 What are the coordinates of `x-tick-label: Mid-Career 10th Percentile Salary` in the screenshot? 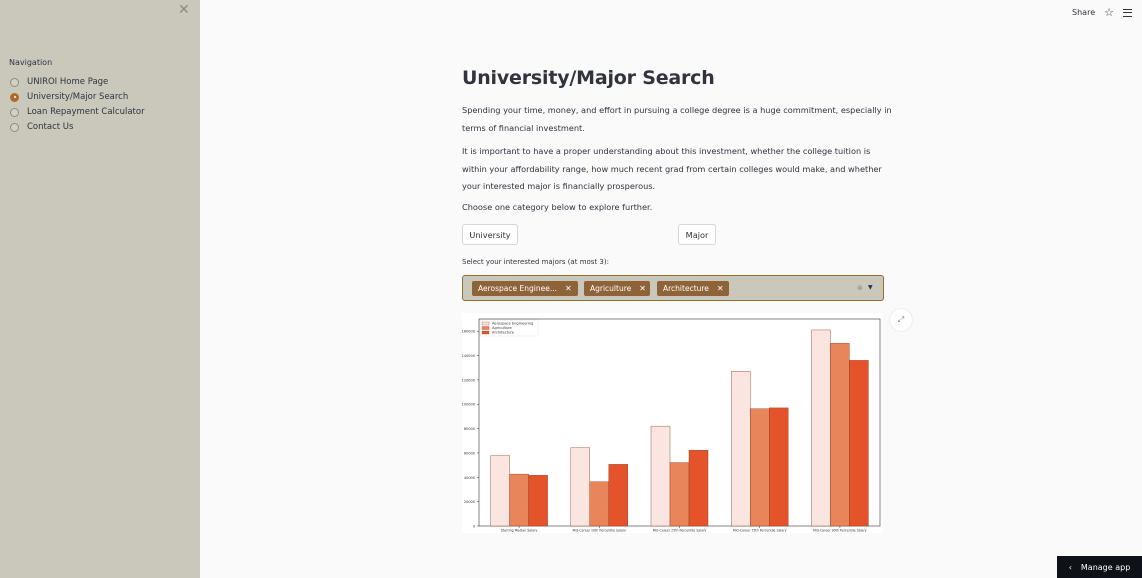 It's located at (600, 531).